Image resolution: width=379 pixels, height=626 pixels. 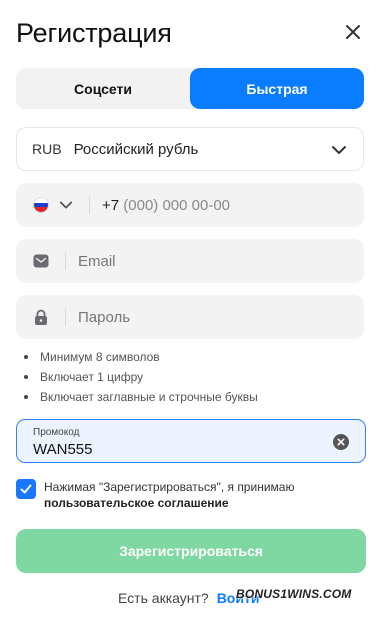 I want to click on registration-tabs: Соцсети Быстрая, so click(x=190, y=88).